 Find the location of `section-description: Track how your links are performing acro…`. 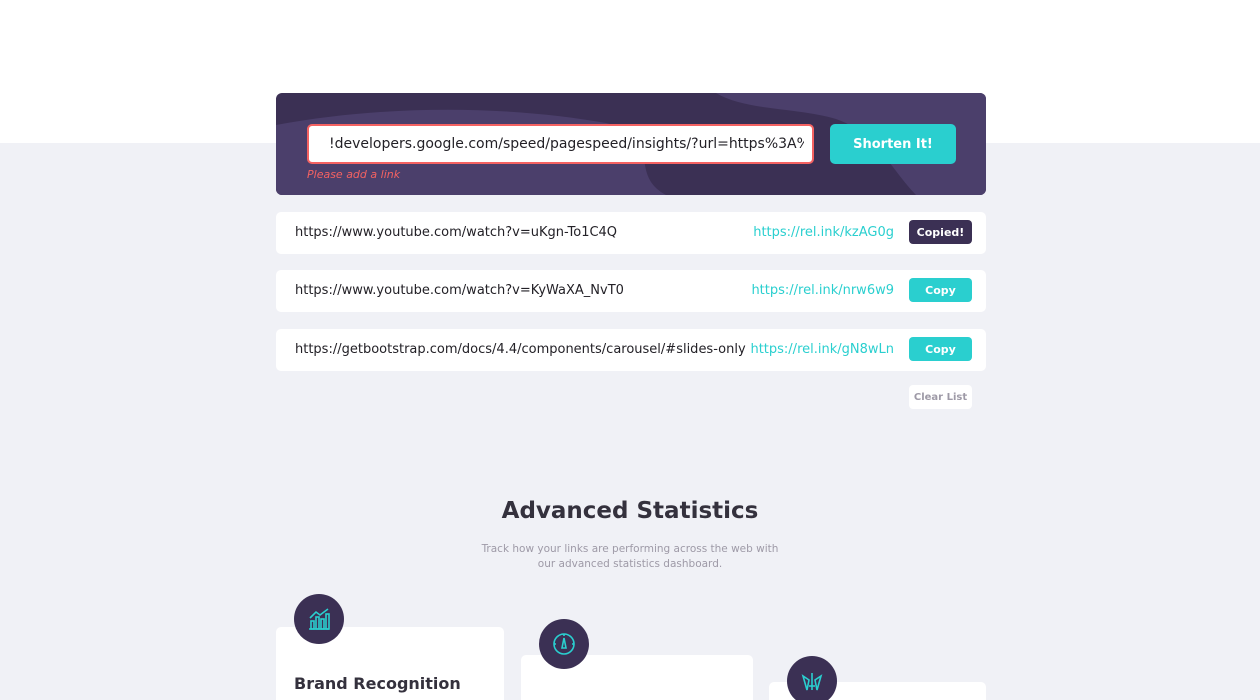

section-description: Track how your links are performing acro… is located at coordinates (630, 556).